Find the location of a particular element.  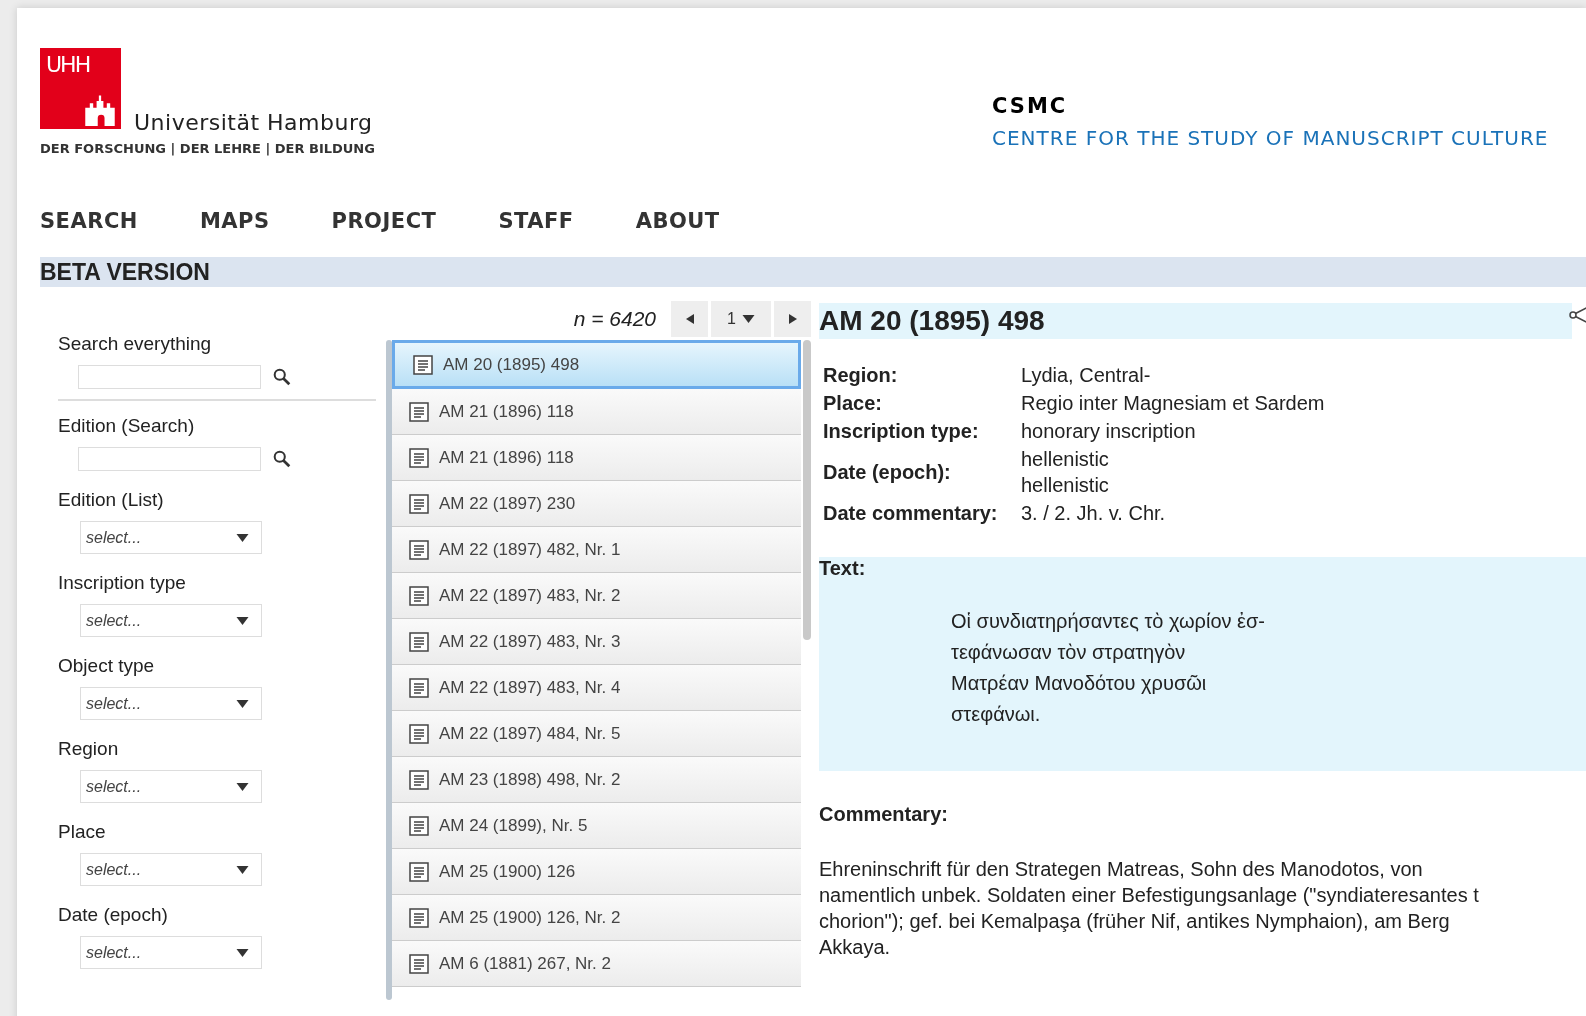

result-item: AM 22 (1897) 230 is located at coordinates (596, 504).